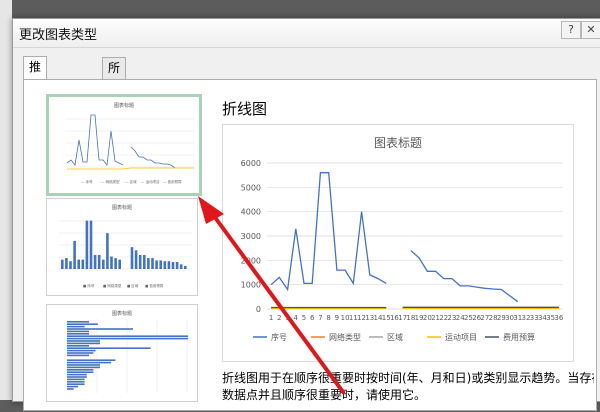  What do you see at coordinates (558, 318) in the screenshot?
I see `x-tick-label: 36` at bounding box center [558, 318].